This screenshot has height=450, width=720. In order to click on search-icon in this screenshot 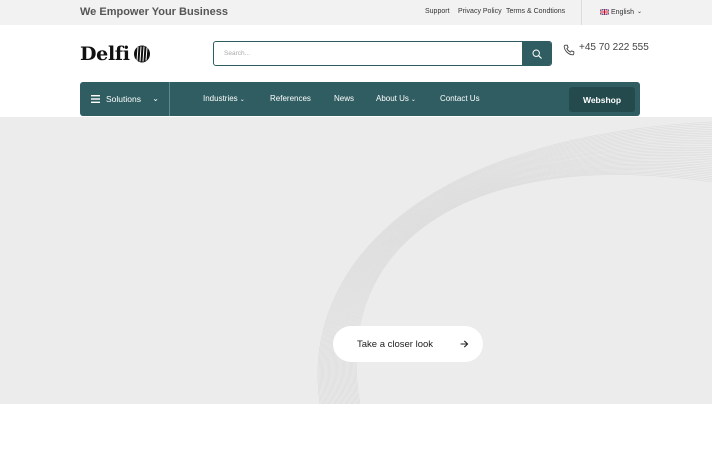, I will do `click(536, 53)`.